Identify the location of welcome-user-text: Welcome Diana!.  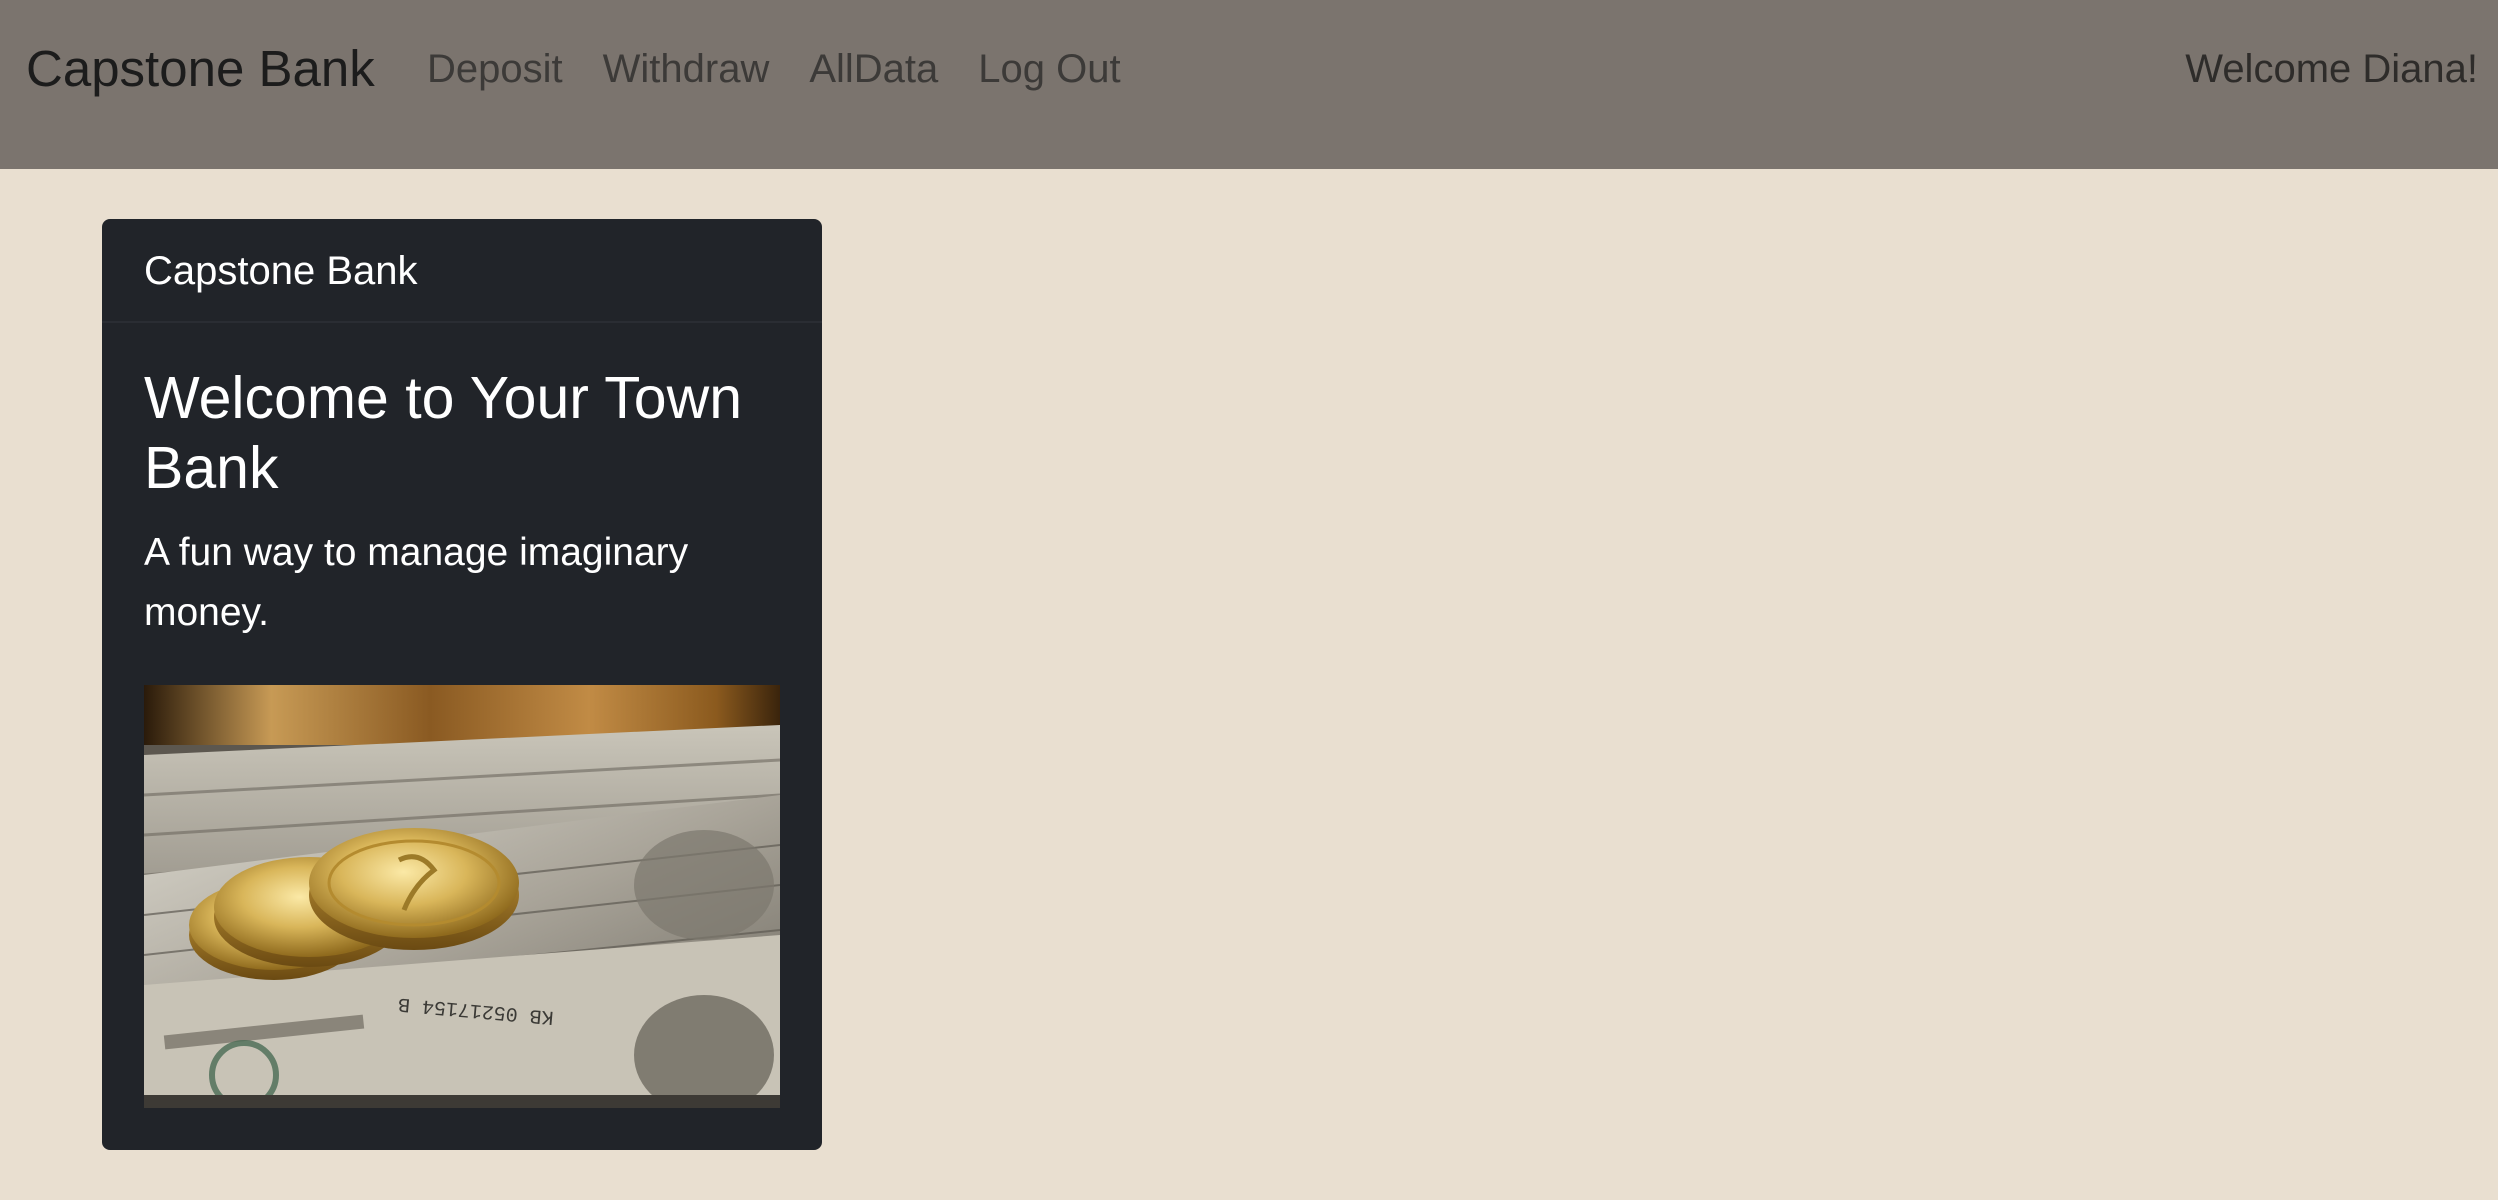
(2331, 69).